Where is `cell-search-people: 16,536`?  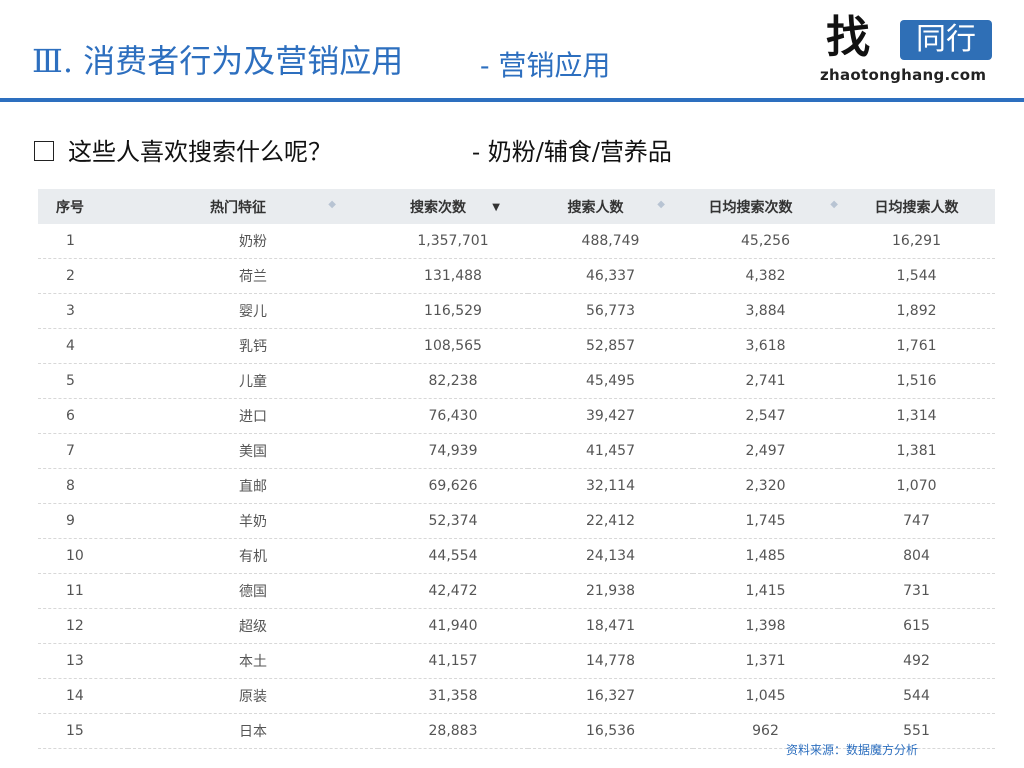
cell-search-people: 16,536 is located at coordinates (610, 731).